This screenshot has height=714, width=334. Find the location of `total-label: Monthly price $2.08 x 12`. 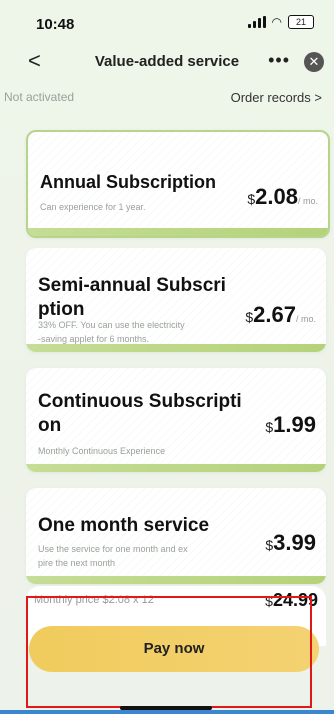

total-label: Monthly price $2.08 x 12 is located at coordinates (94, 600).